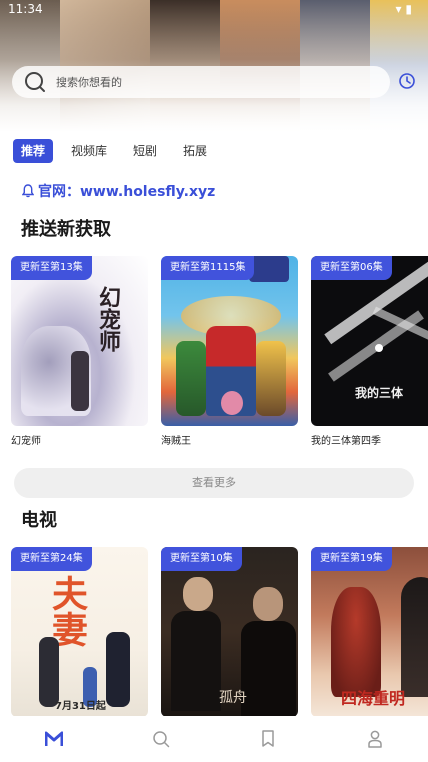 This screenshot has height=762, width=428. Describe the element at coordinates (214, 483) in the screenshot. I see `view-more-button: 查看更多` at that location.